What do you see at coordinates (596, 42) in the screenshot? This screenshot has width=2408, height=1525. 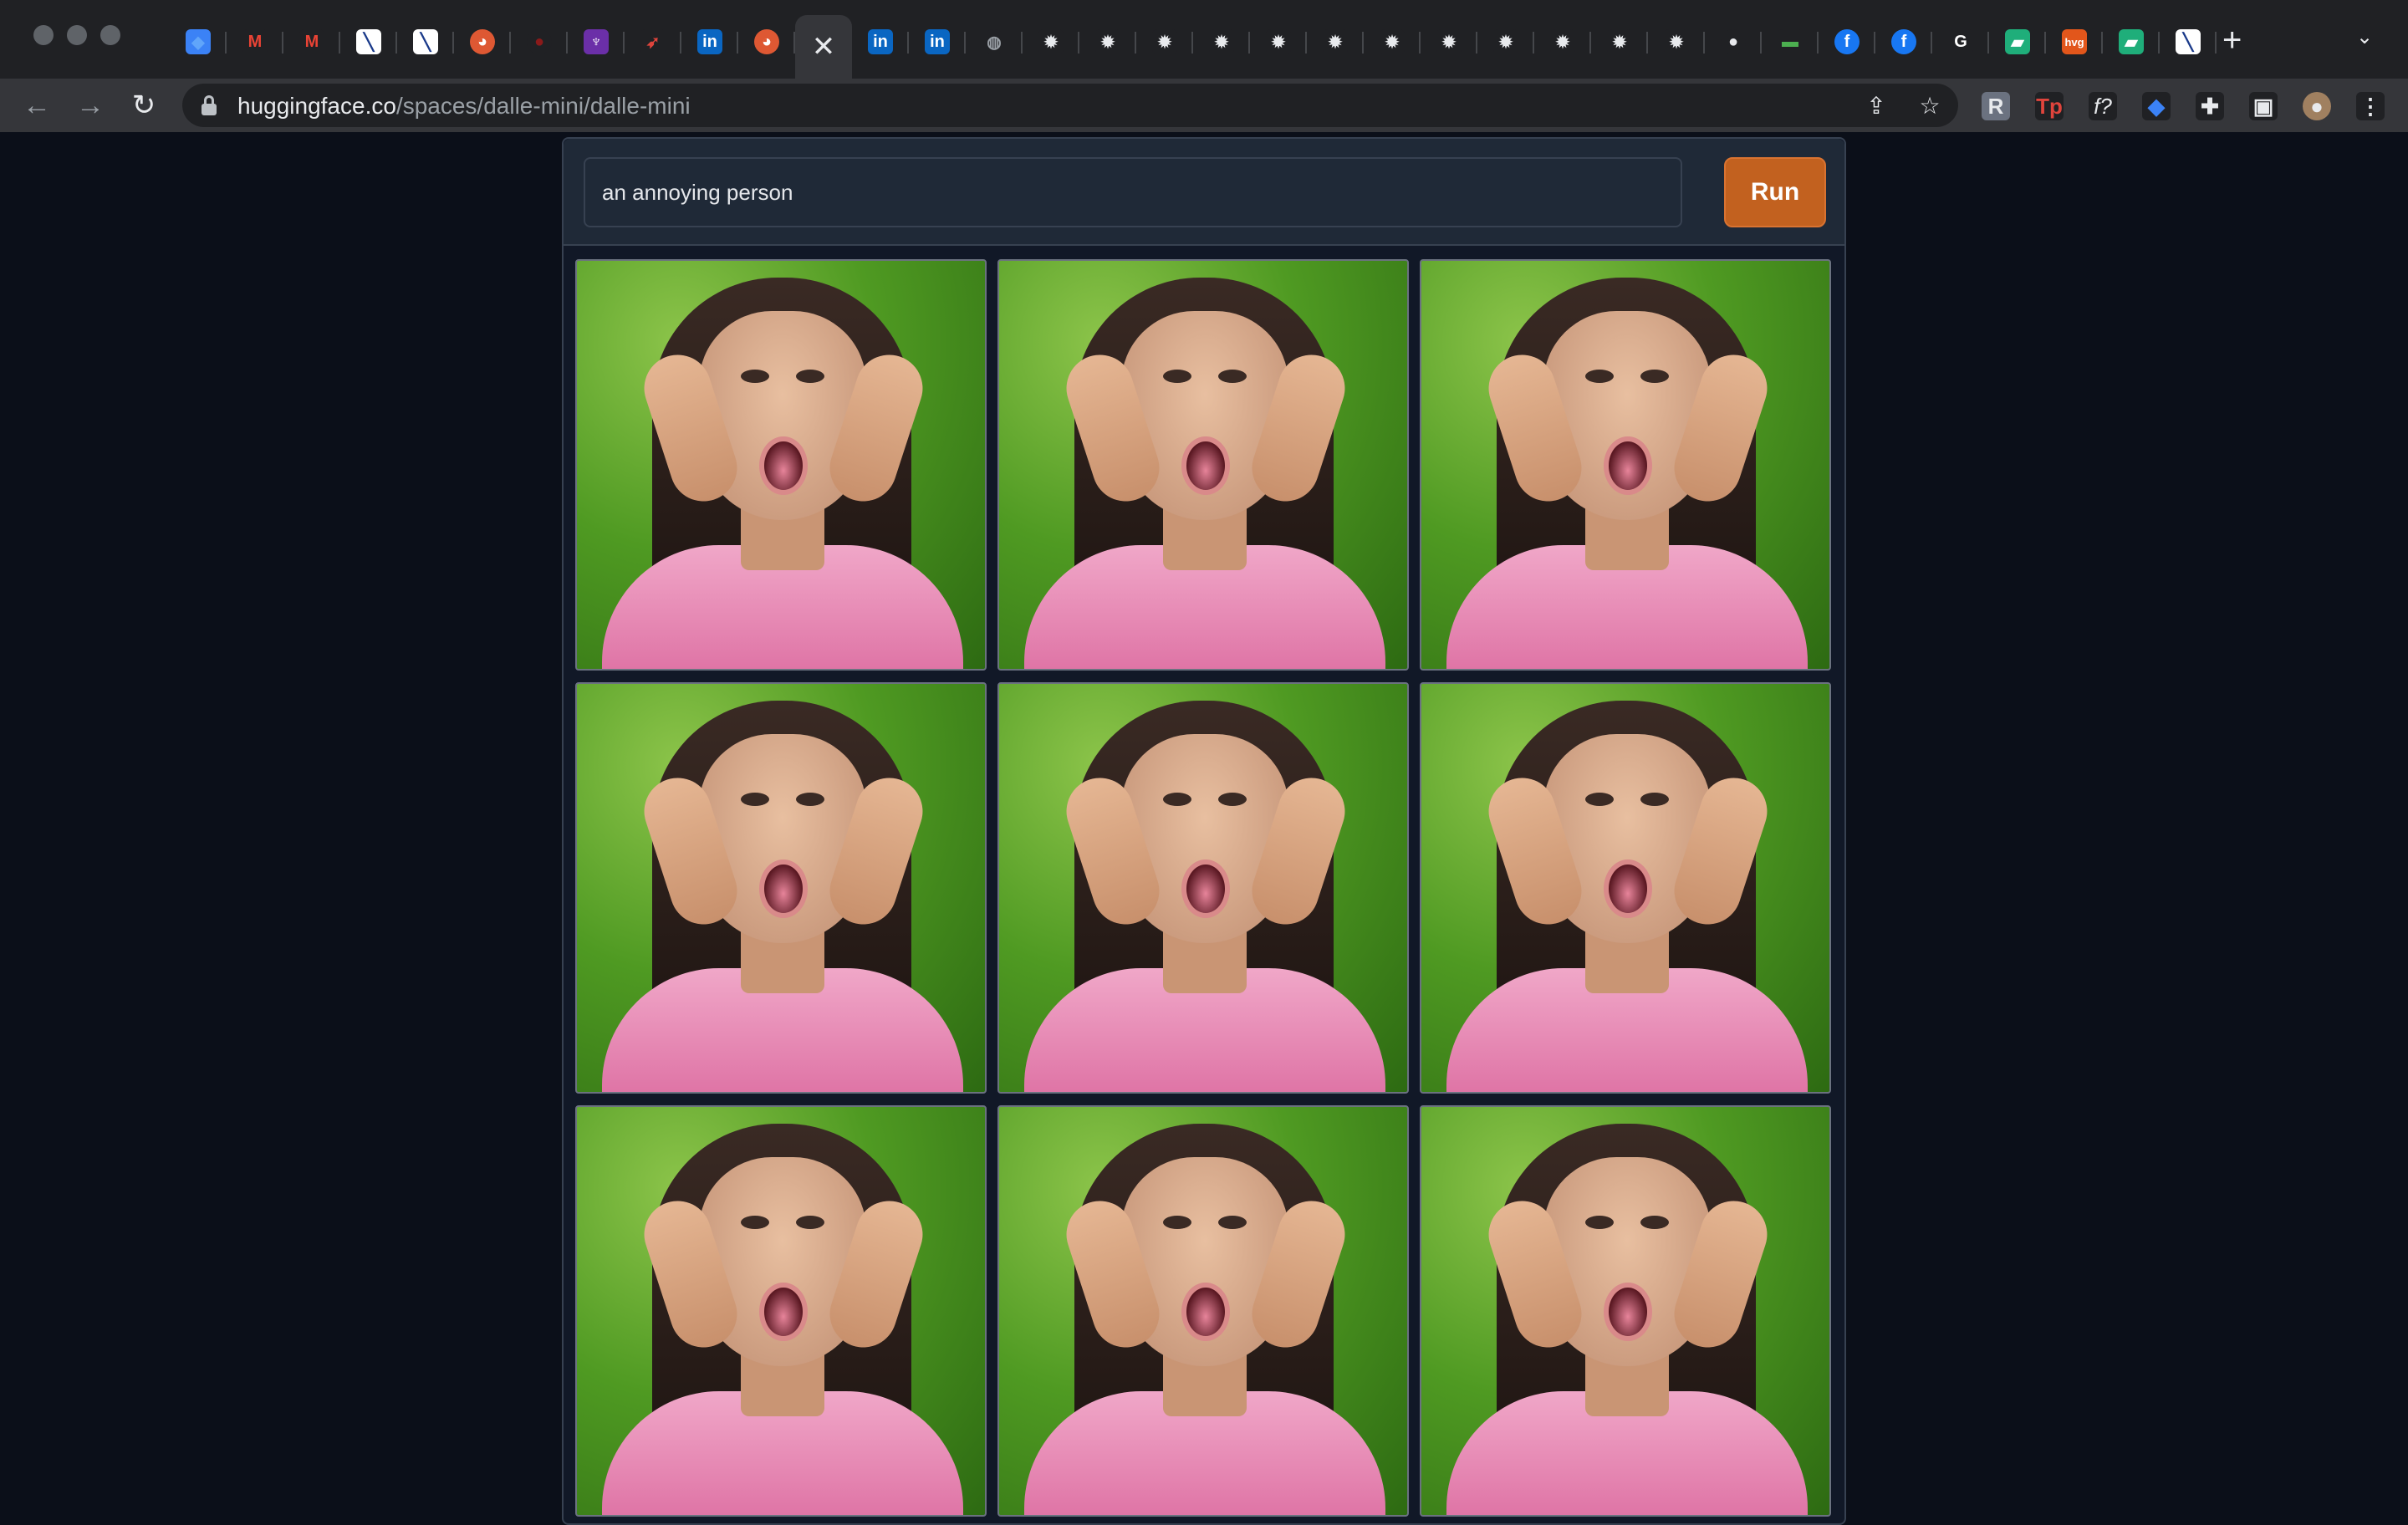 I see `tab: ♆` at bounding box center [596, 42].